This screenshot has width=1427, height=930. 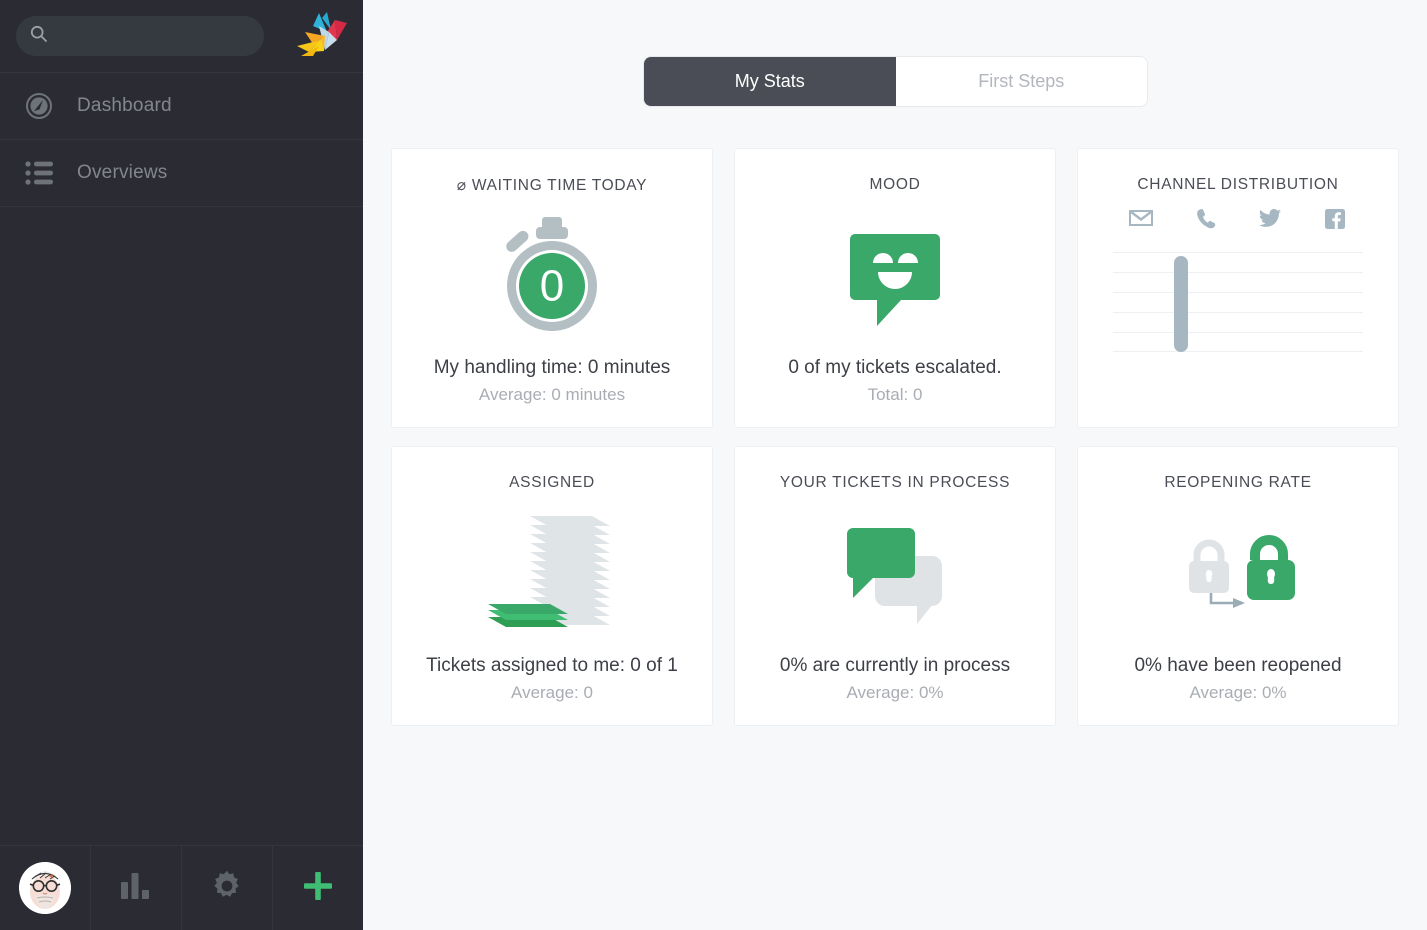 I want to click on card-secondary-text: Average: 0%, so click(x=1238, y=692).